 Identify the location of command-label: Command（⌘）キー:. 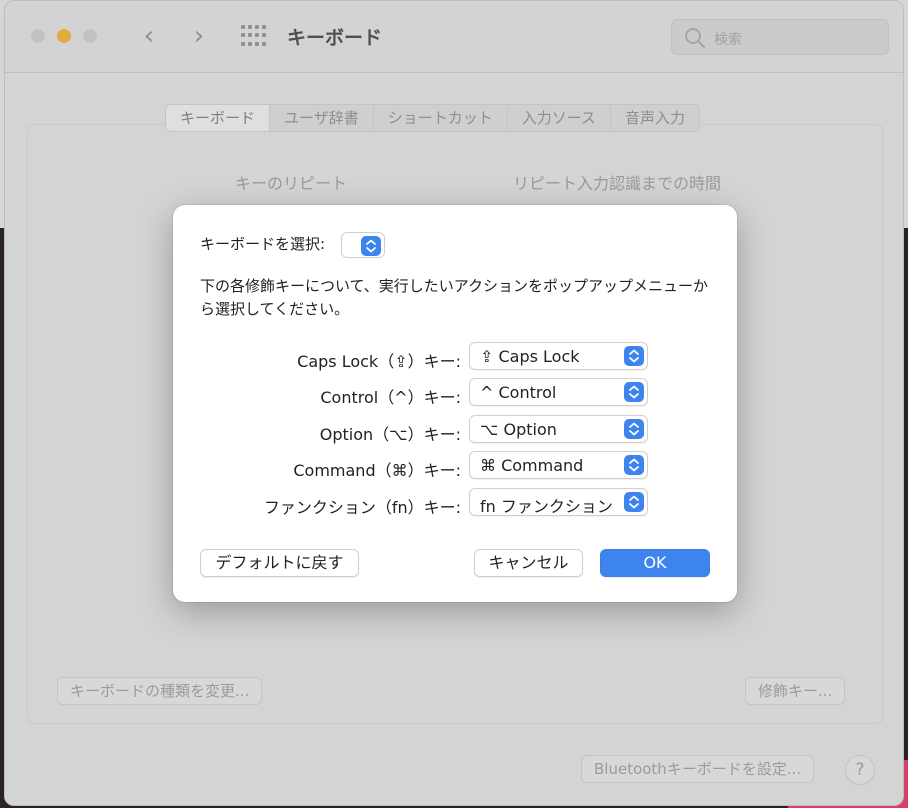
(377, 470).